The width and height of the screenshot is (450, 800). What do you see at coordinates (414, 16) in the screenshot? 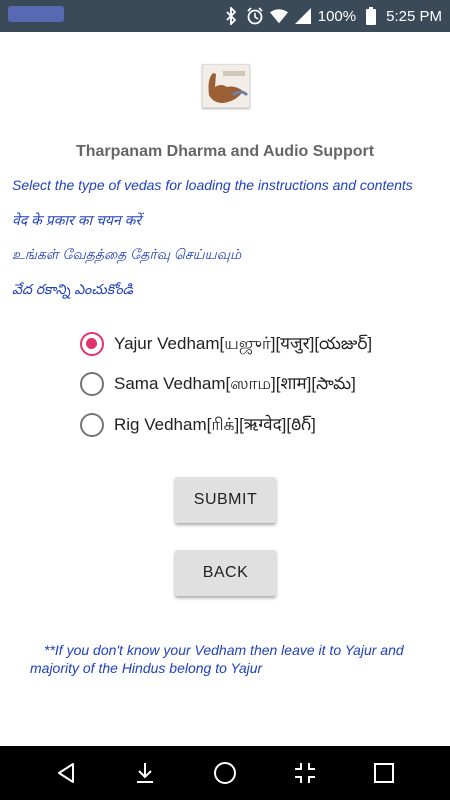
I see `status-time: 5:25 PM` at bounding box center [414, 16].